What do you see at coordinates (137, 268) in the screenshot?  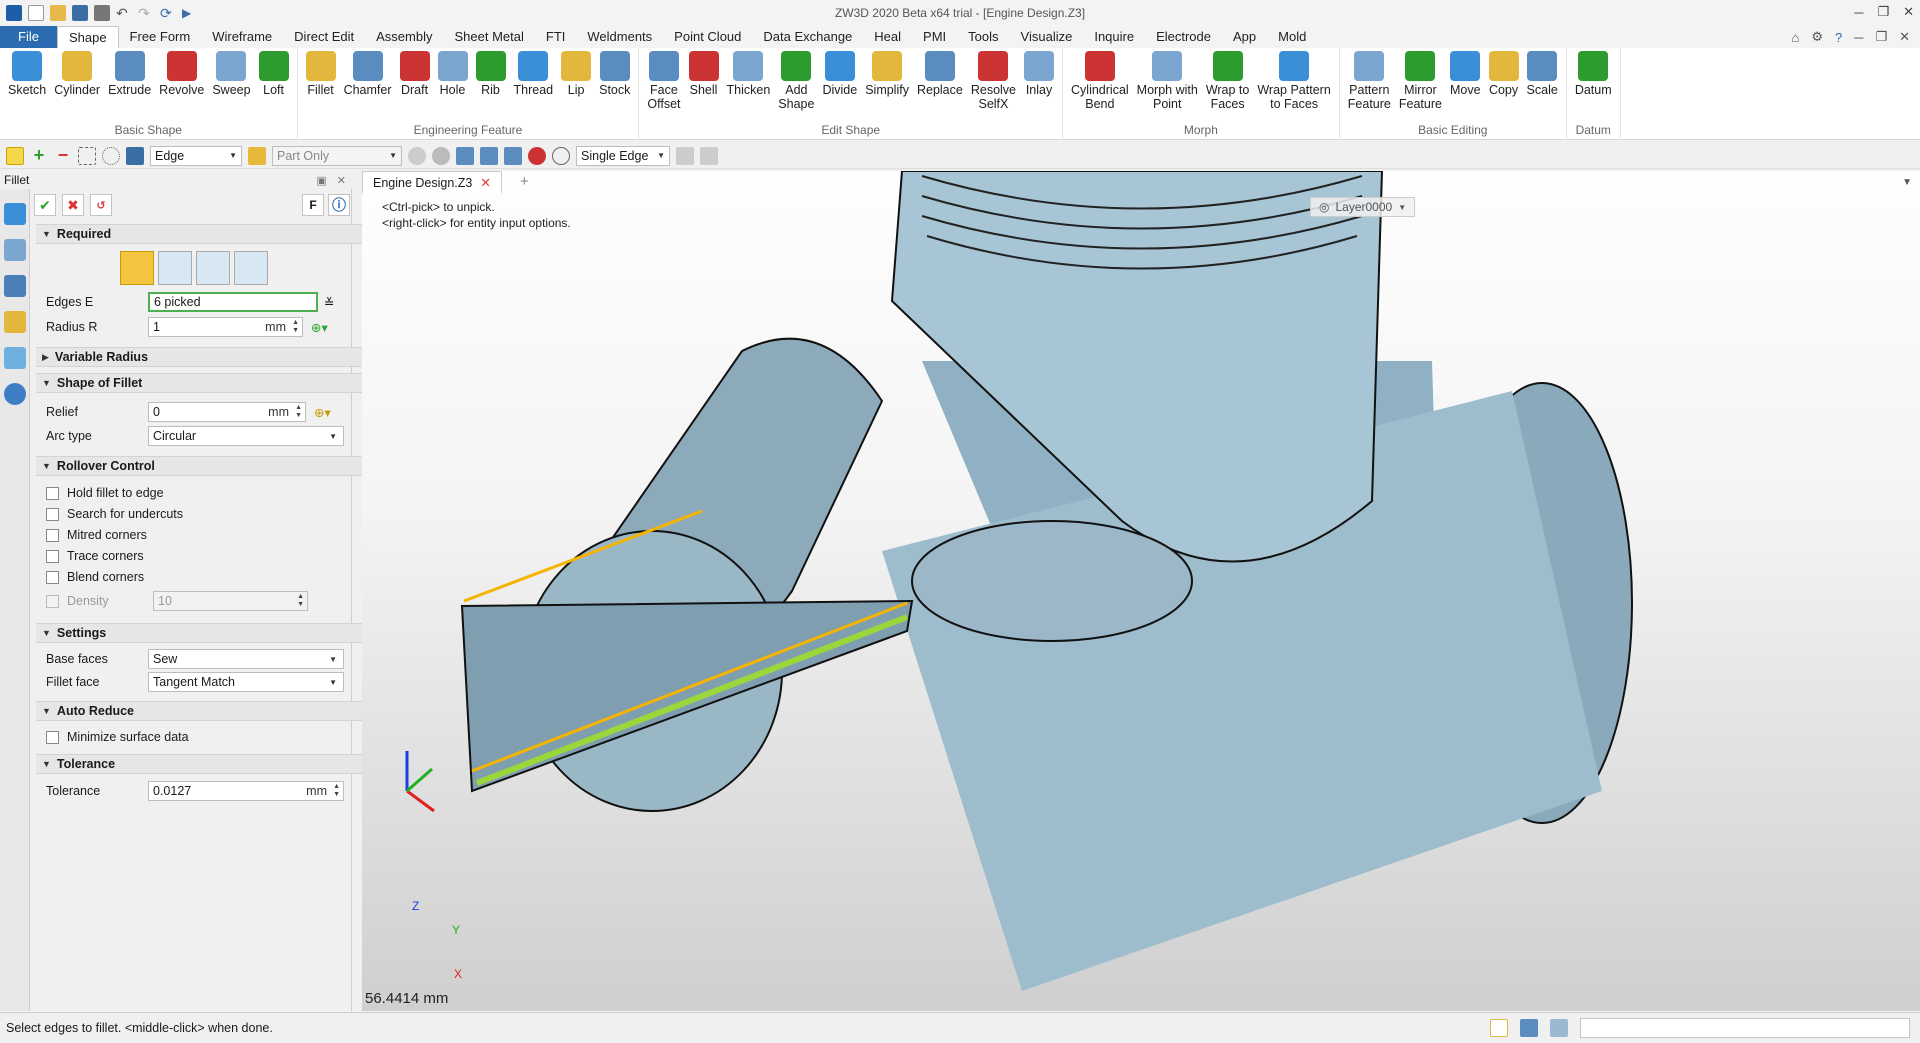 I see `fillet-type-constant-icon` at bounding box center [137, 268].